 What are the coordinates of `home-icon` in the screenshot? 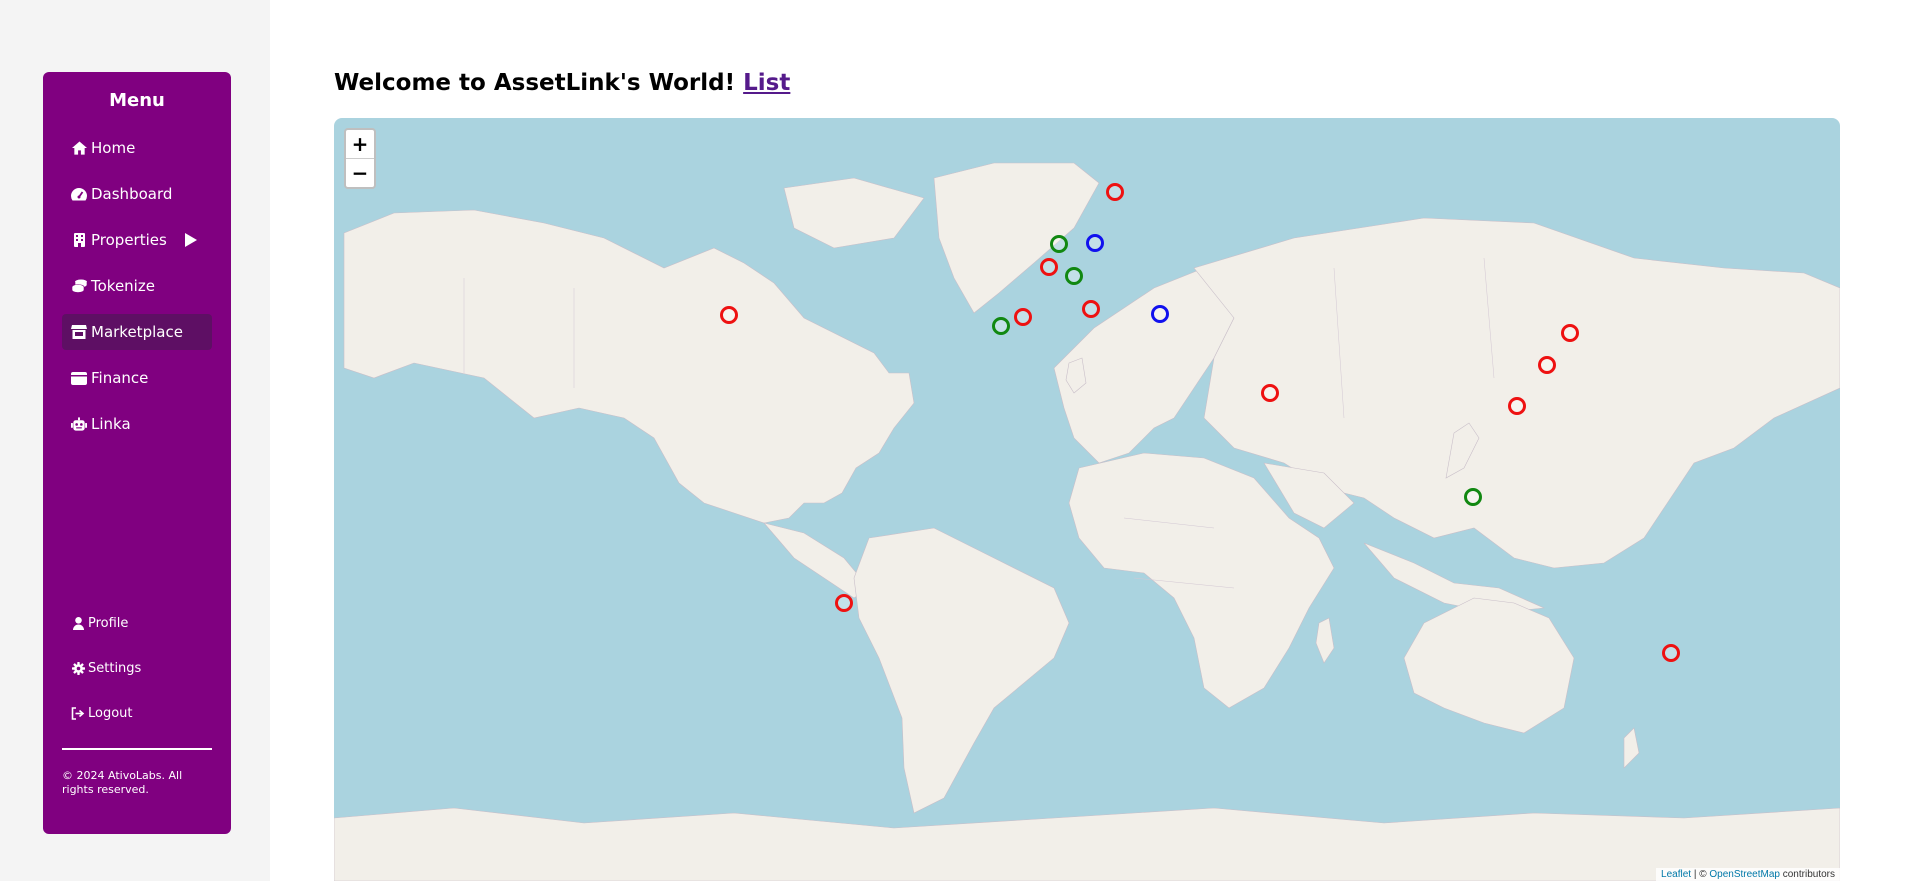 It's located at (79, 148).